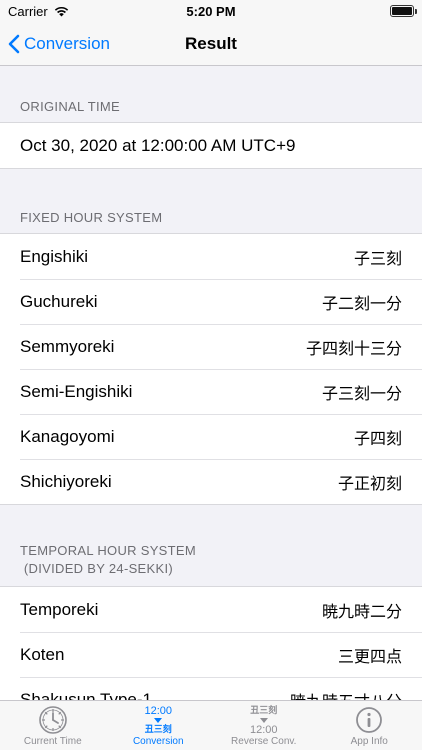 This screenshot has width=422, height=750. What do you see at coordinates (211, 256) in the screenshot?
I see `list-item: Engishiki 子三刻` at bounding box center [211, 256].